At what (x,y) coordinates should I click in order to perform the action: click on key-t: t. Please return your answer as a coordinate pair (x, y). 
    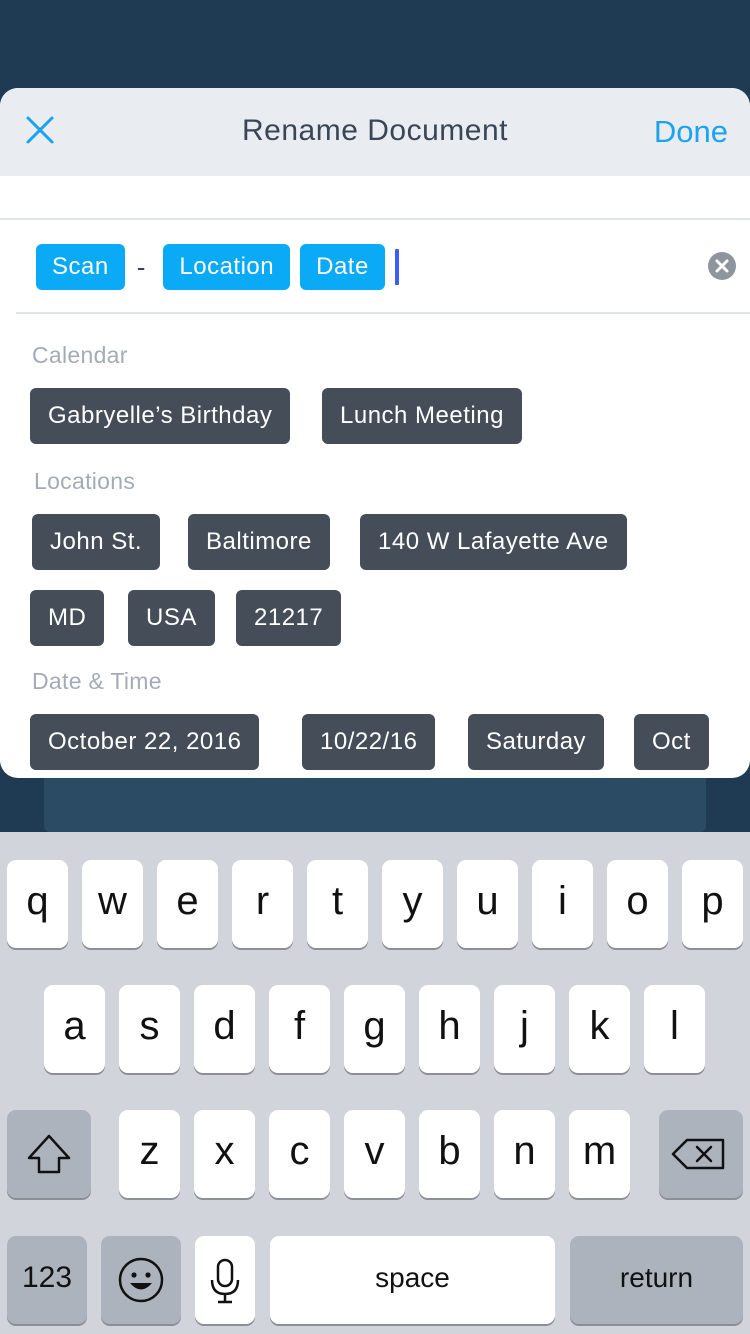
    Looking at the image, I should click on (337, 904).